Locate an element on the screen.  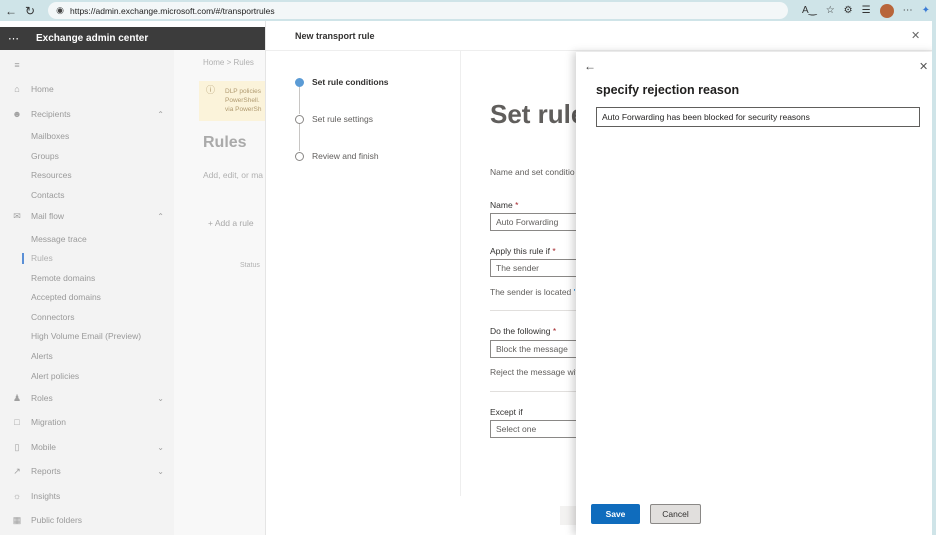
sidebar-item-migration: □ Migration is located at coordinates (87, 422).